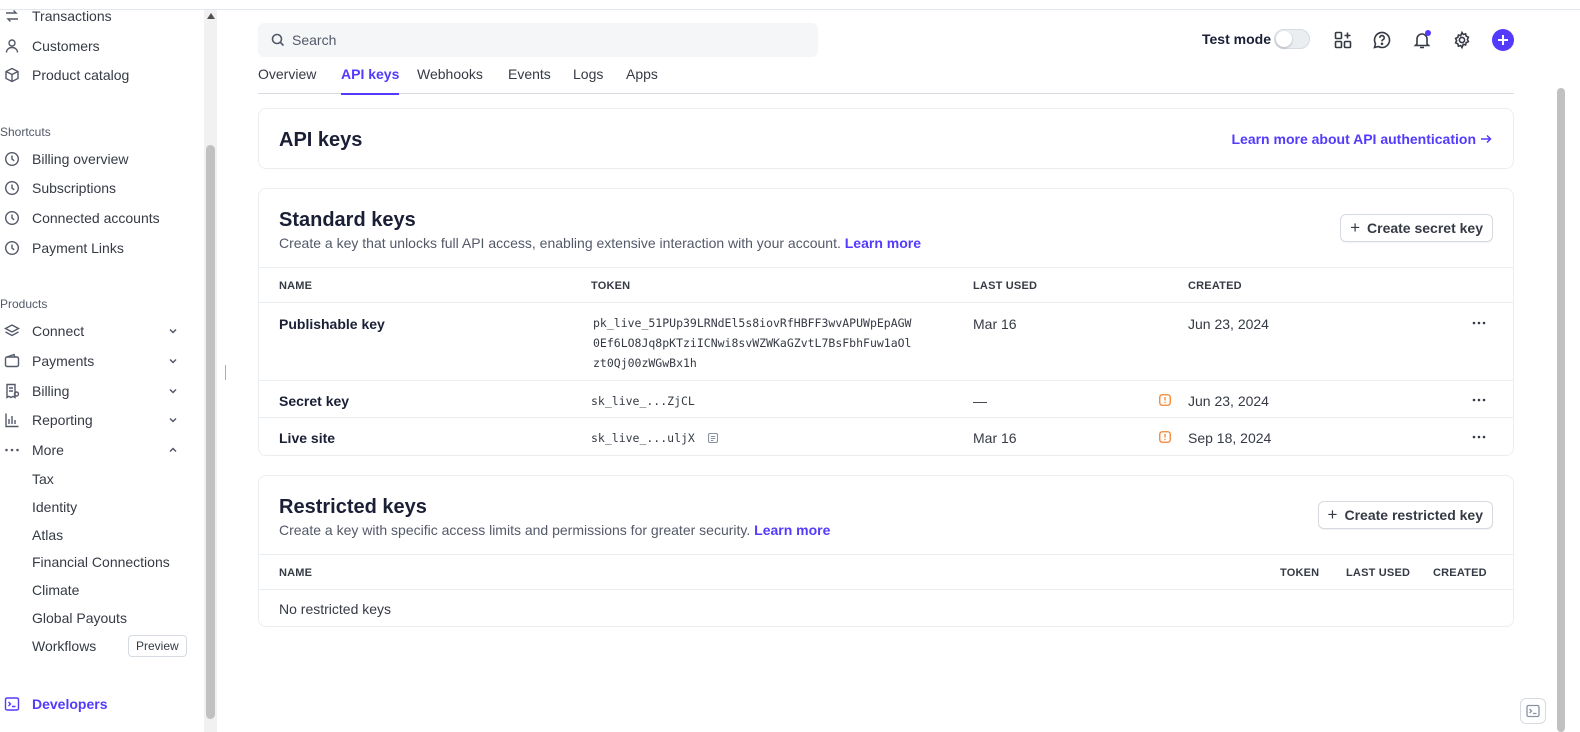 This screenshot has height=732, width=1580. What do you see at coordinates (307, 438) in the screenshot?
I see `key-name: Live site` at bounding box center [307, 438].